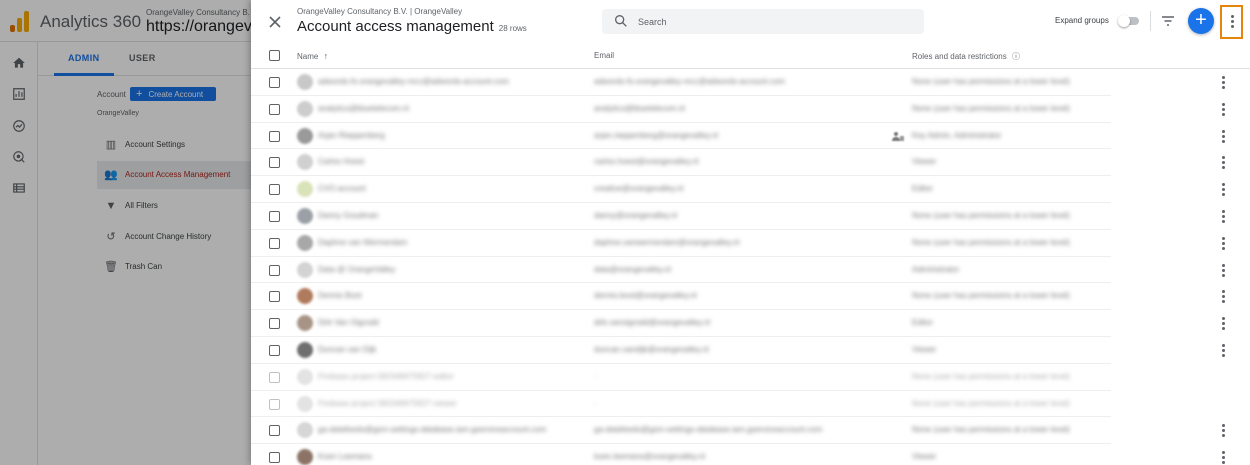 Image resolution: width=1250 pixels, height=465 pixels. I want to click on row-count: 28 rows, so click(512, 28).